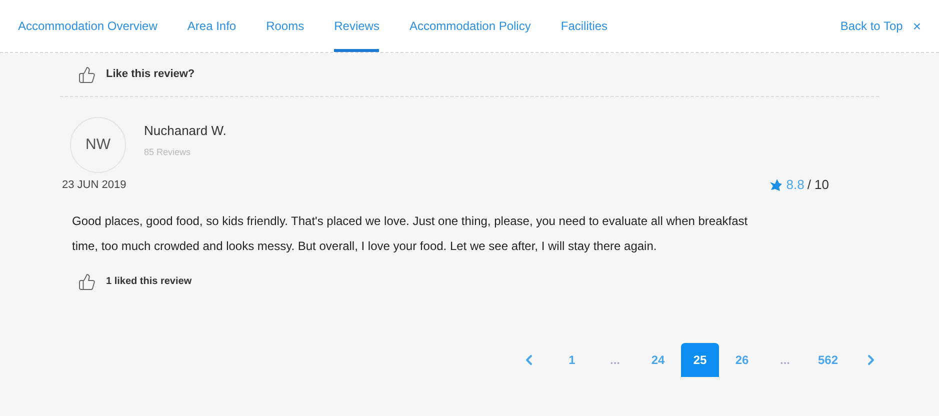 The image size is (939, 416). What do you see at coordinates (916, 26) in the screenshot?
I see `close-button: ×` at bounding box center [916, 26].